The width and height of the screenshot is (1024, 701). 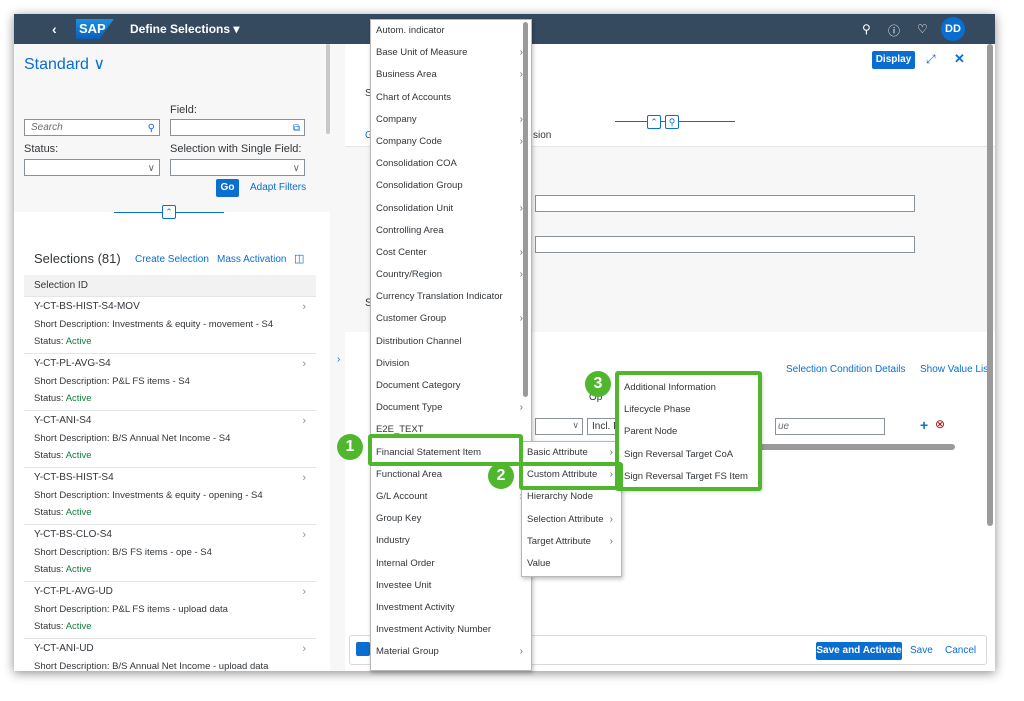 I want to click on add-icon: +, so click(x=924, y=425).